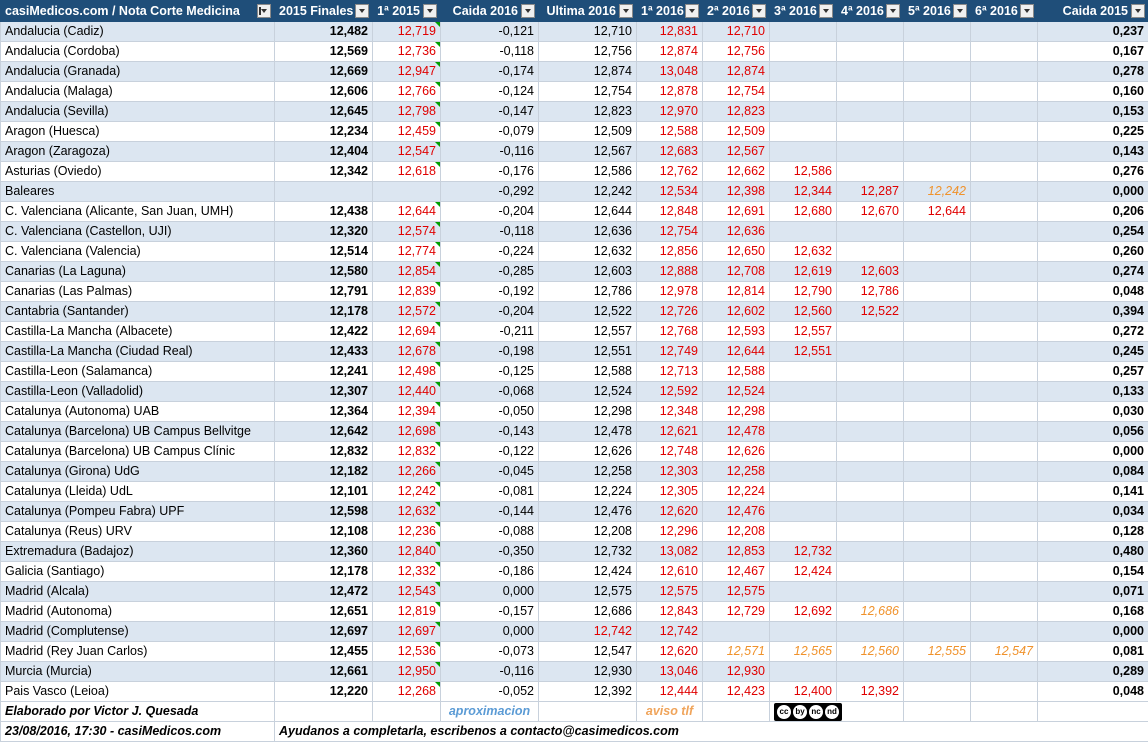 The width and height of the screenshot is (1148, 742). I want to click on table-cell: 12,258, so click(588, 472).